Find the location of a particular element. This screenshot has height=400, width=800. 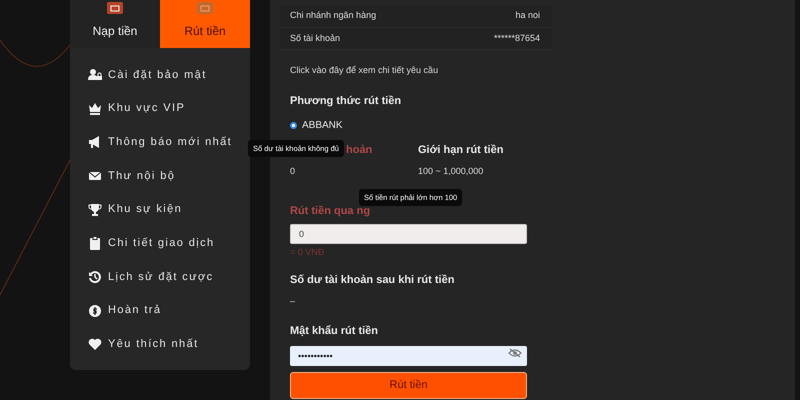

section-title: Phương thức rút tiền is located at coordinates (346, 101).